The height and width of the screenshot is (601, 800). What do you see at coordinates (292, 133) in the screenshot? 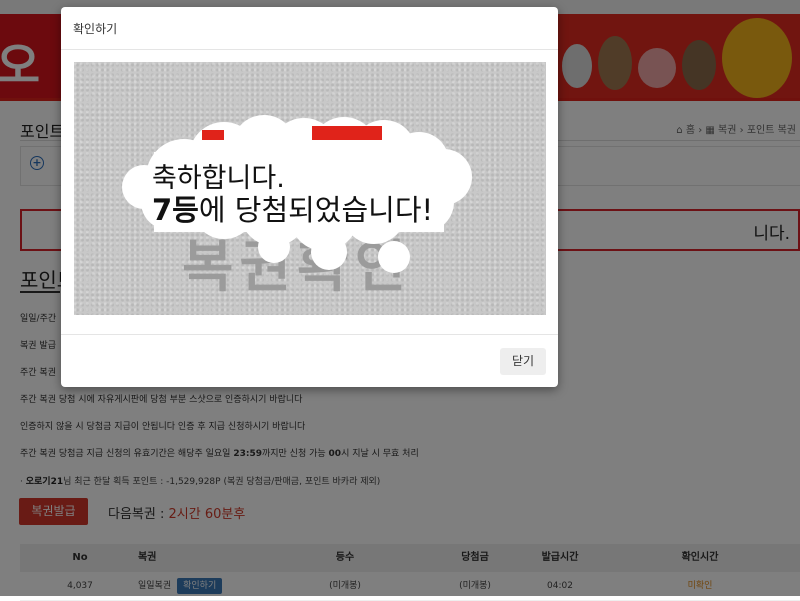
I see `logo-fragment` at bounding box center [292, 133].